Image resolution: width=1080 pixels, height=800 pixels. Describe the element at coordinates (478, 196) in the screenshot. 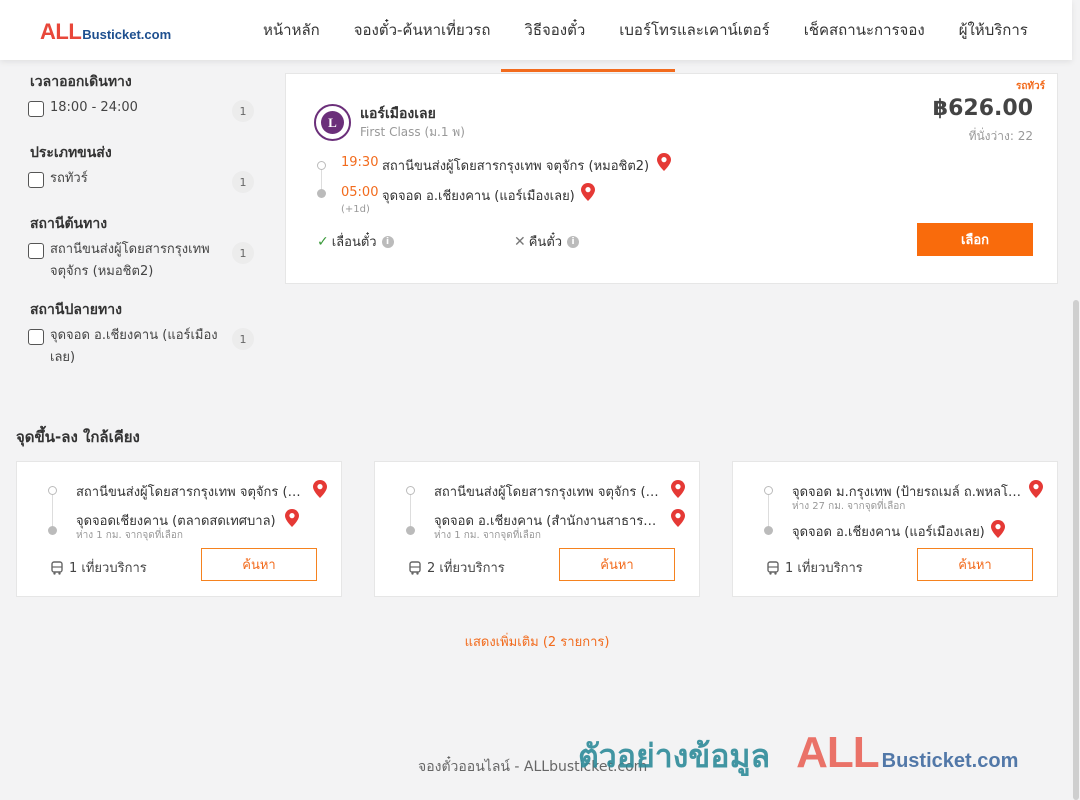

I see `arrival-stop: จุดจอด อ.เชียงคาน (แอร์เมืองเลย)` at that location.